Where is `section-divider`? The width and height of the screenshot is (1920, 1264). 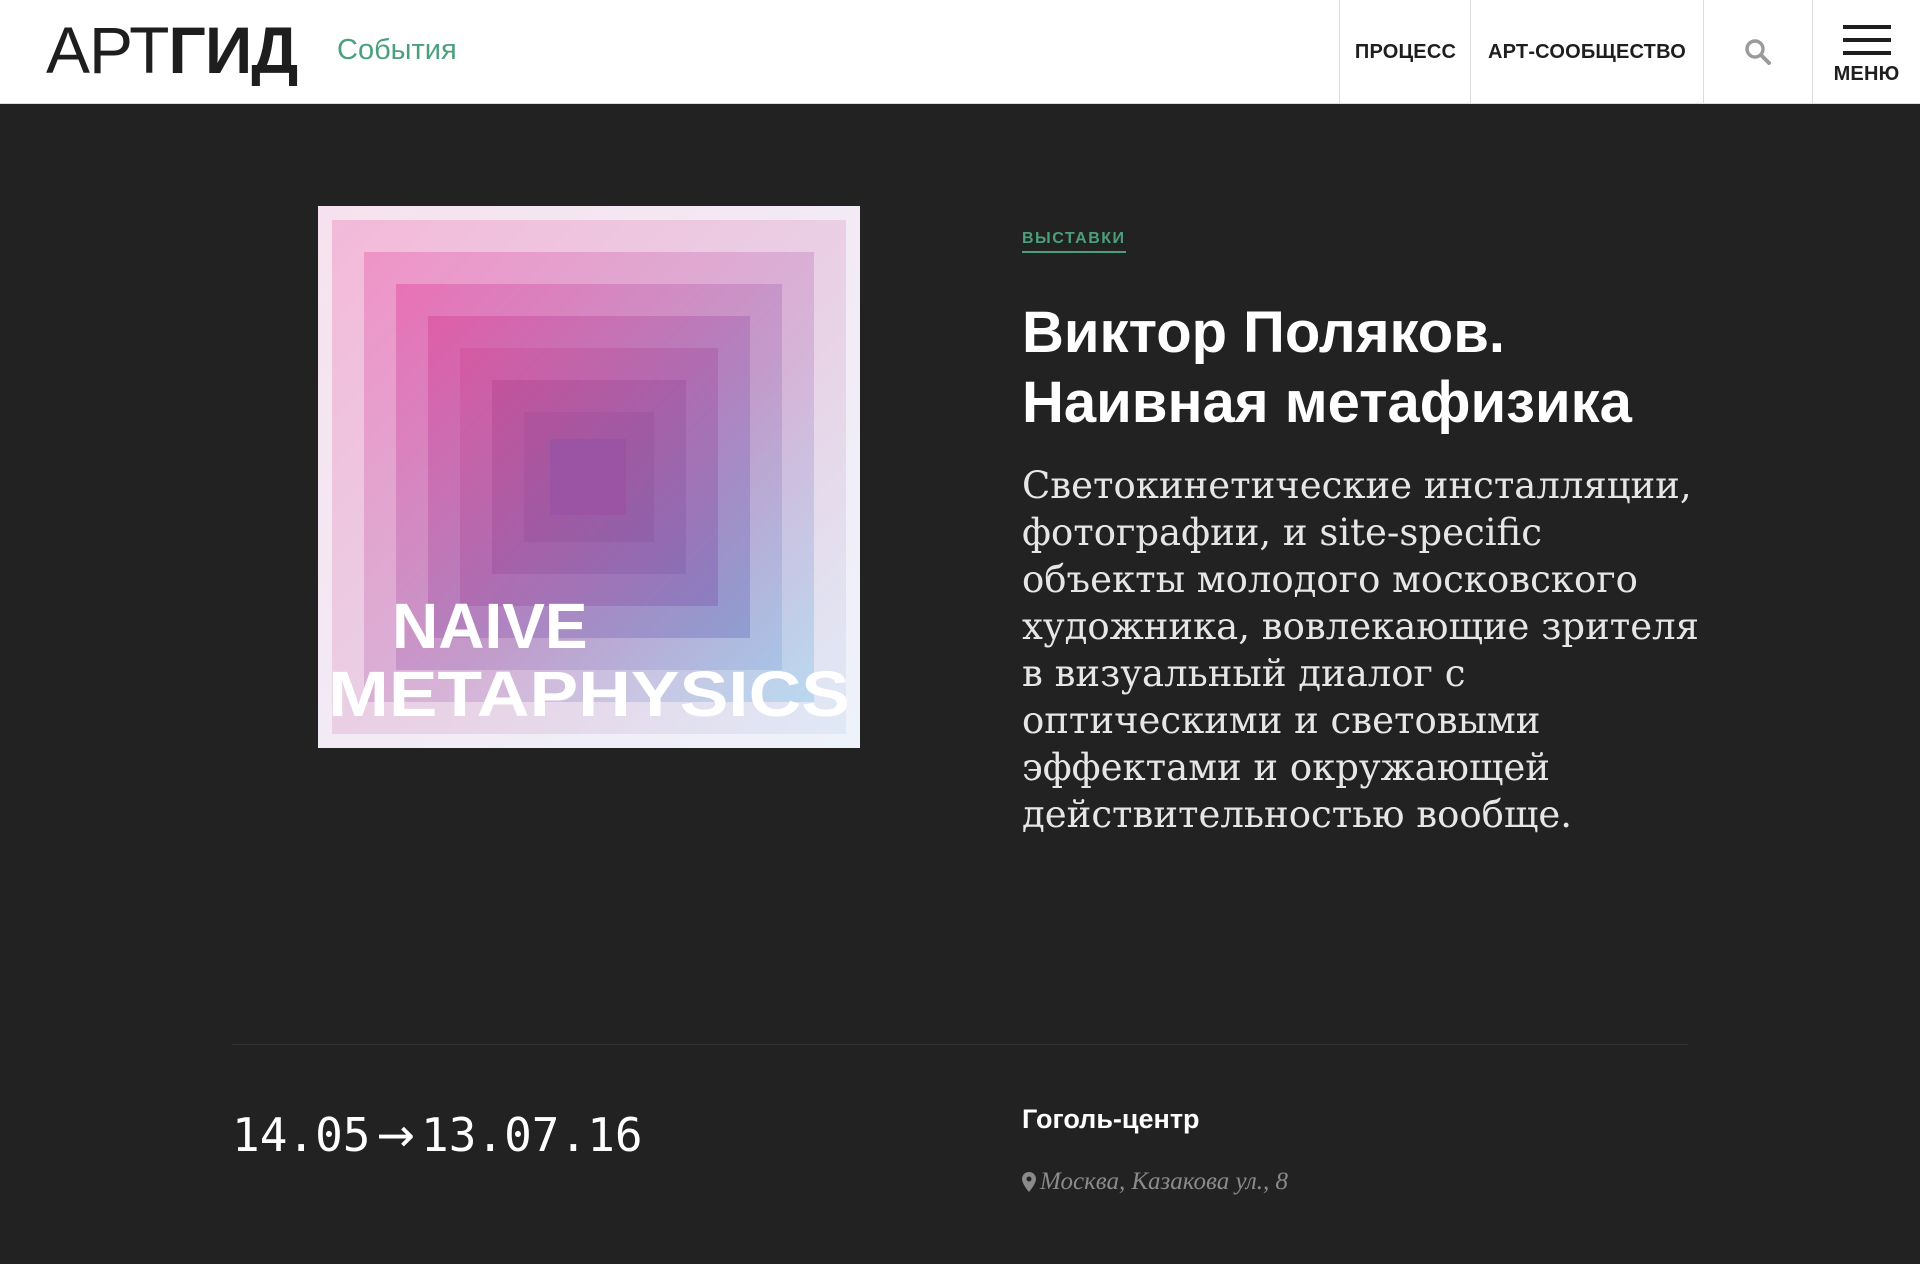
section-divider is located at coordinates (960, 1044).